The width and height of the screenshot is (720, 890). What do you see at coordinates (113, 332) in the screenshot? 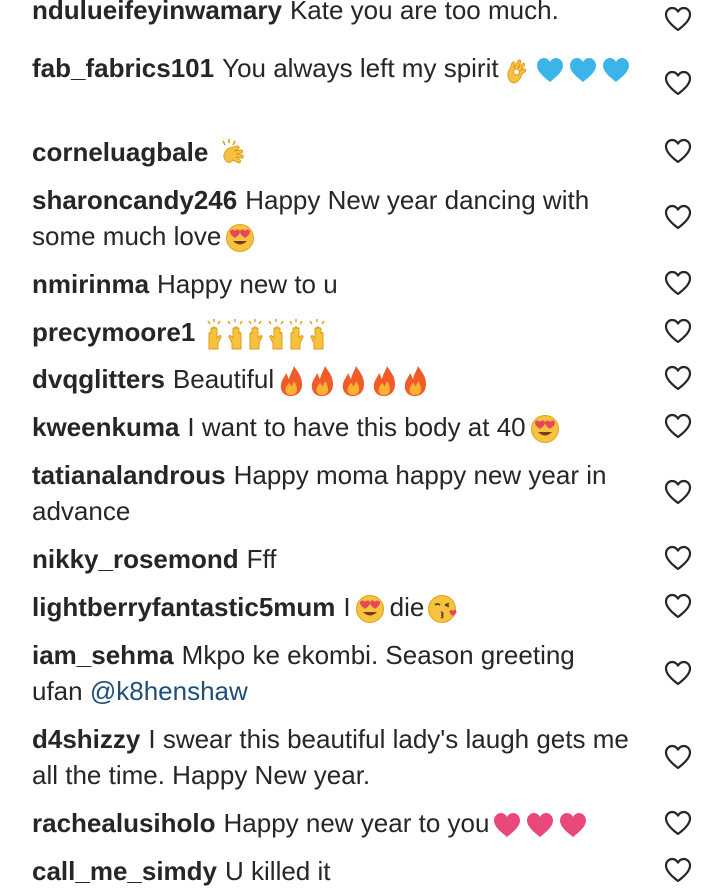
I see `comment-username-link: precymoore1` at bounding box center [113, 332].